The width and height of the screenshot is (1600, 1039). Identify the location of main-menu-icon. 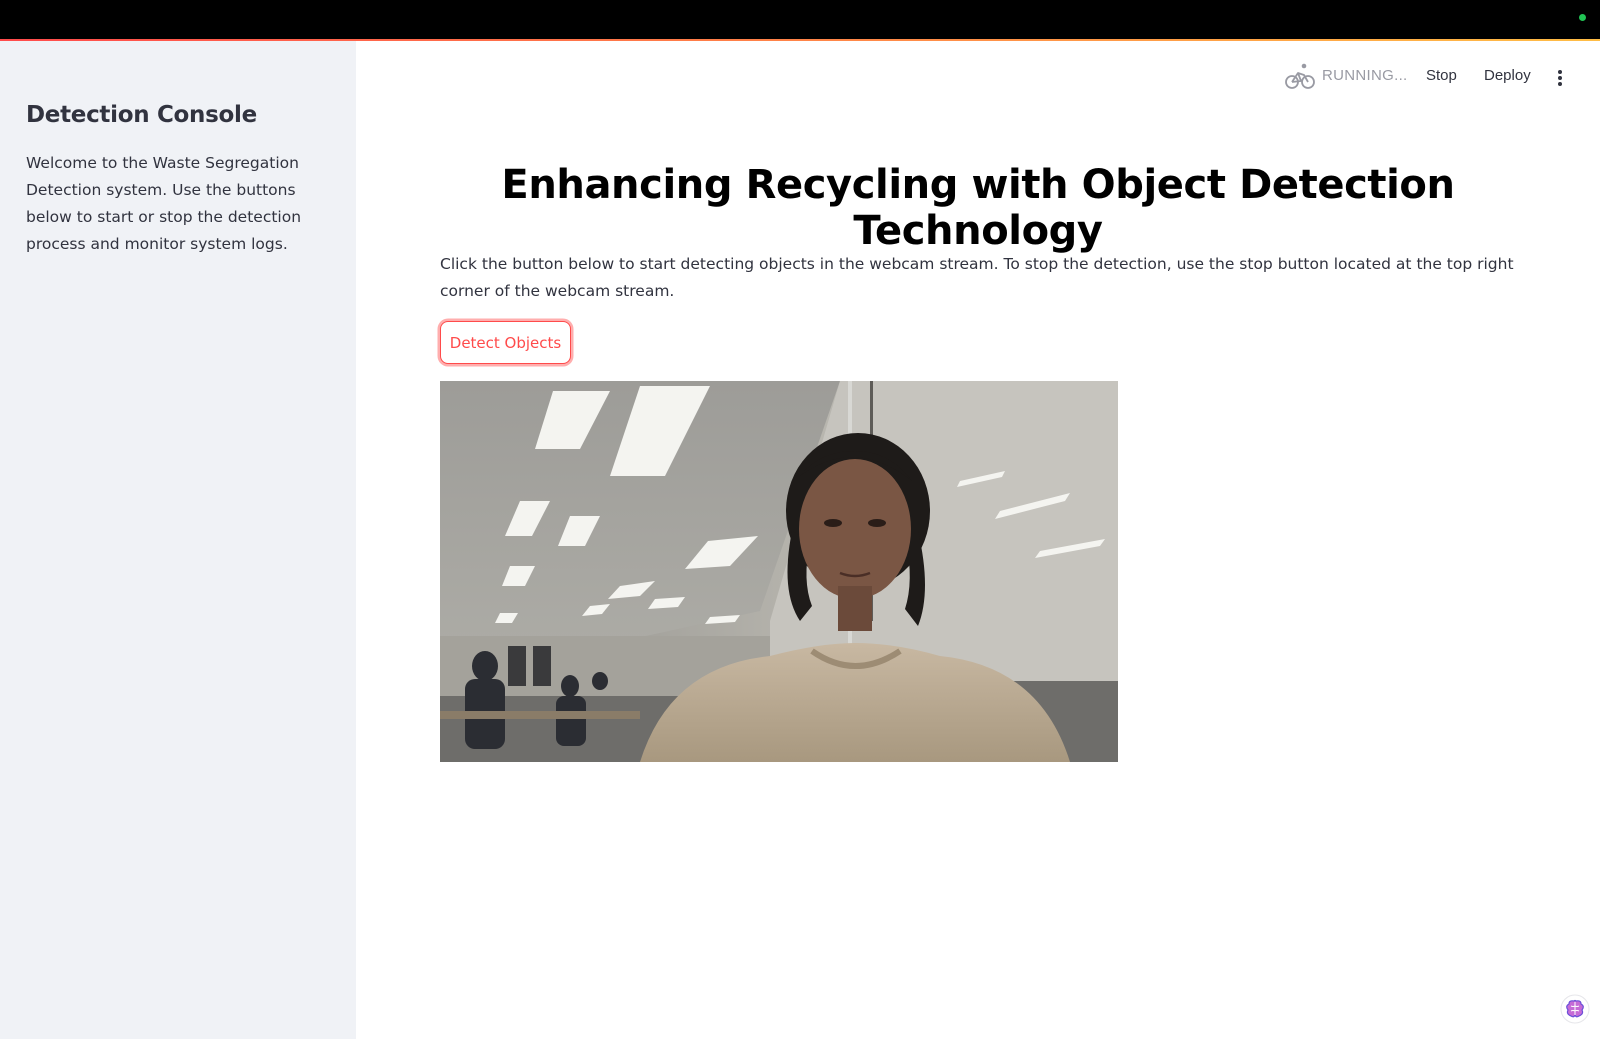
(1560, 76).